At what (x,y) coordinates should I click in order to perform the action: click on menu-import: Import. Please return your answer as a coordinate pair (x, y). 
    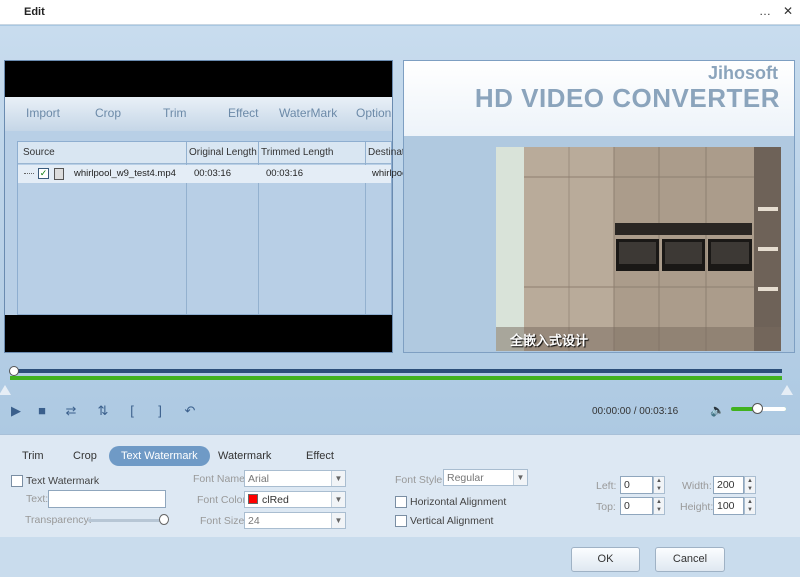
    Looking at the image, I should click on (43, 113).